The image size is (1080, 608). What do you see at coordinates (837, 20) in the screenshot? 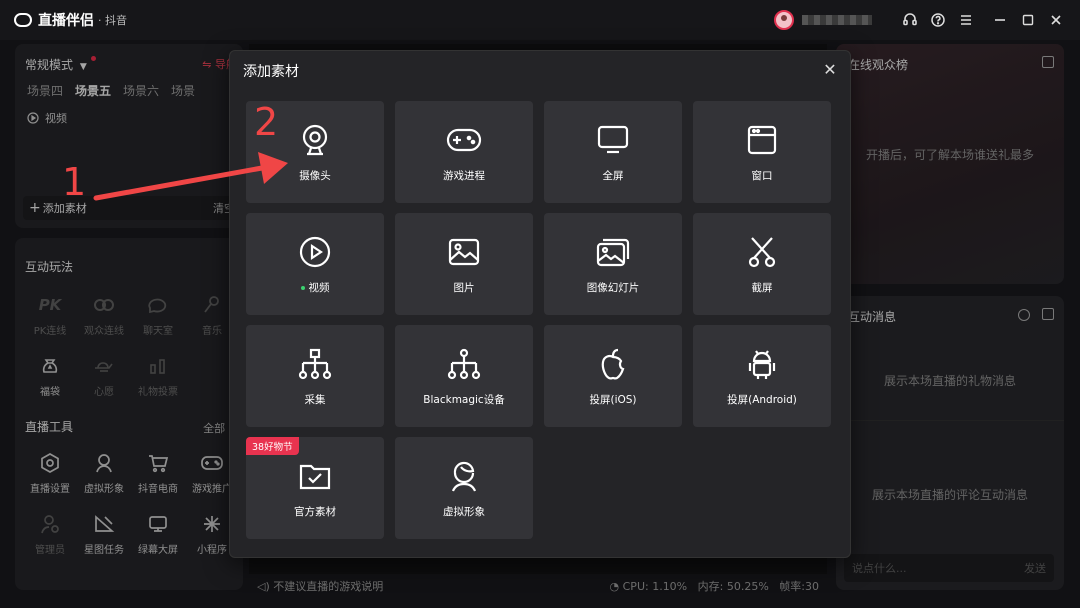
I see `user-name-blurred` at bounding box center [837, 20].